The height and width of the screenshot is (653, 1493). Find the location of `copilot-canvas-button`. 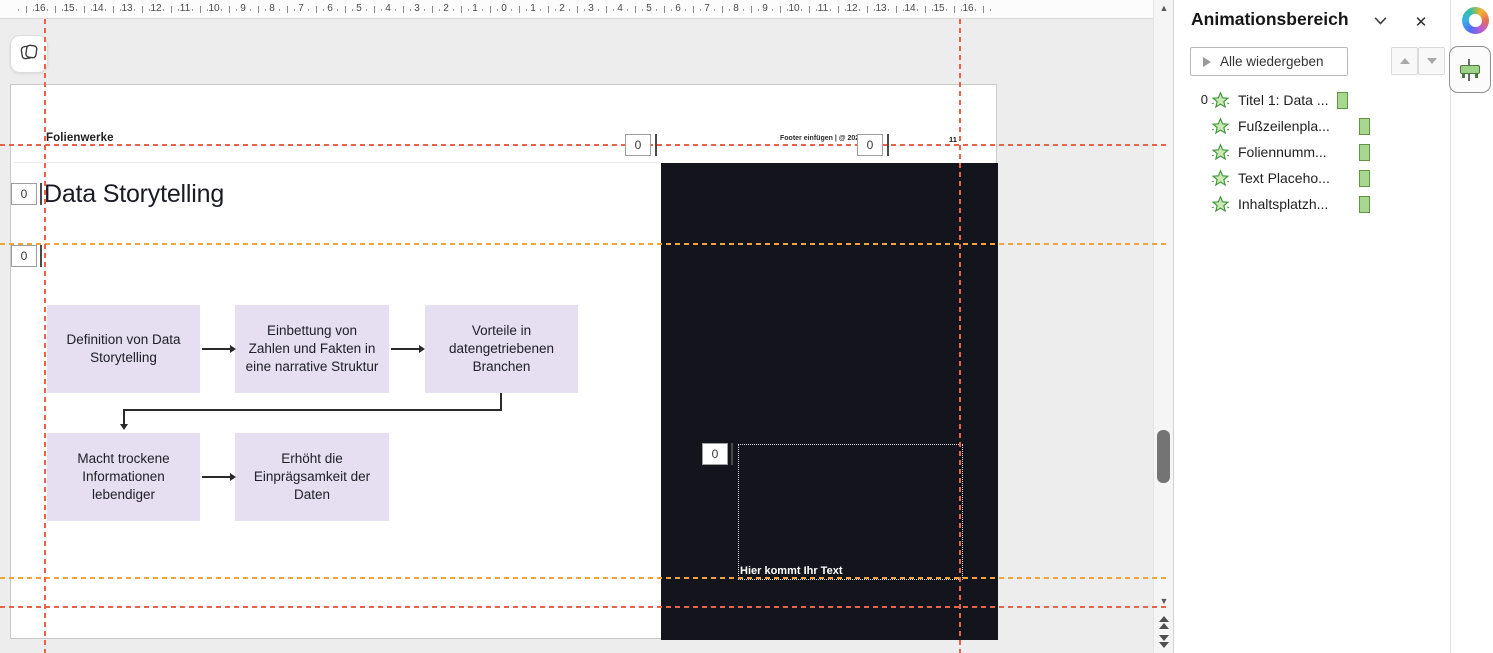

copilot-canvas-button is located at coordinates (29, 54).